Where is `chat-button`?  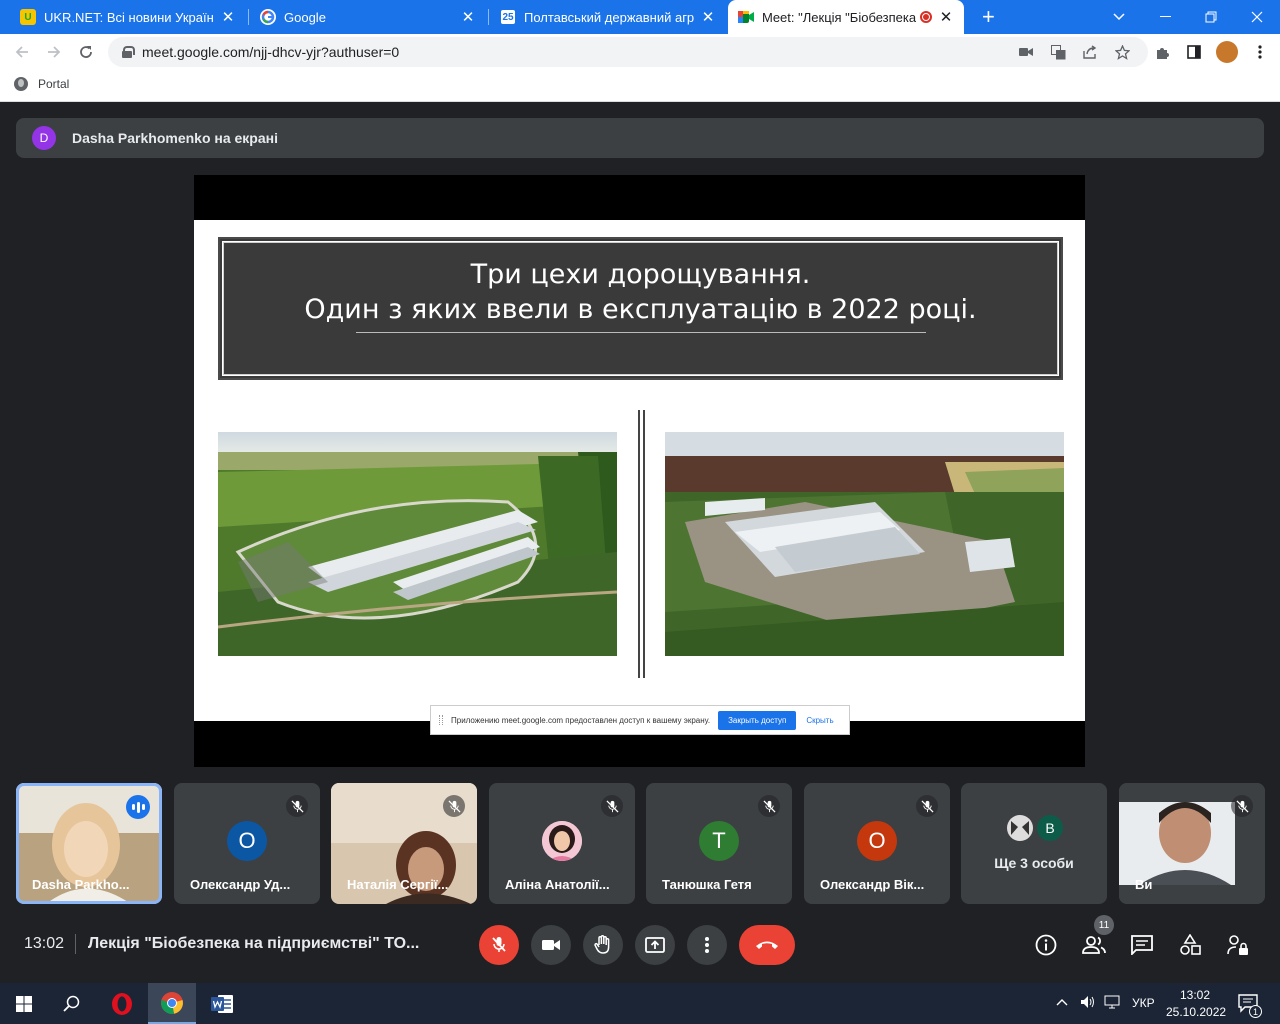 chat-button is located at coordinates (1142, 945).